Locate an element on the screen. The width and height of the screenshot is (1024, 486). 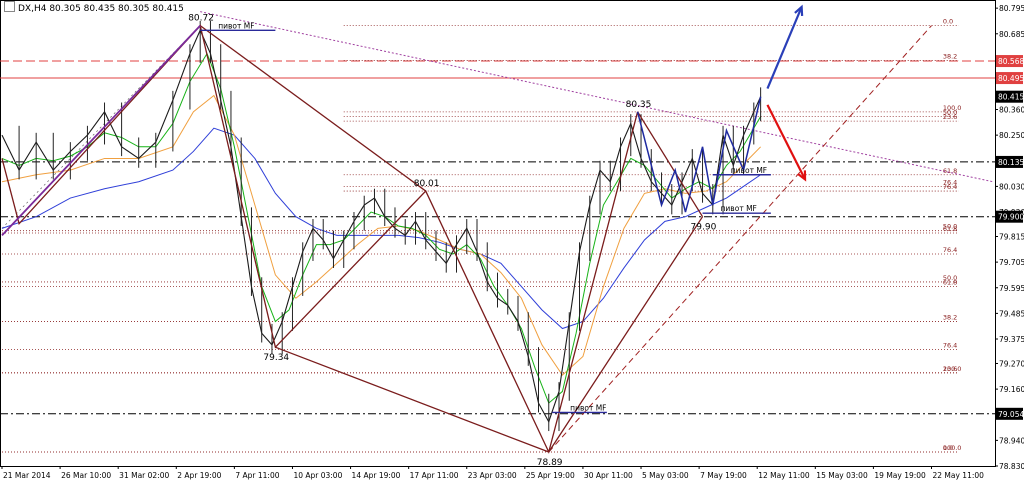
chart-title: DX,H4 80.305 80.435 80.305 80.415 is located at coordinates (94, 7).